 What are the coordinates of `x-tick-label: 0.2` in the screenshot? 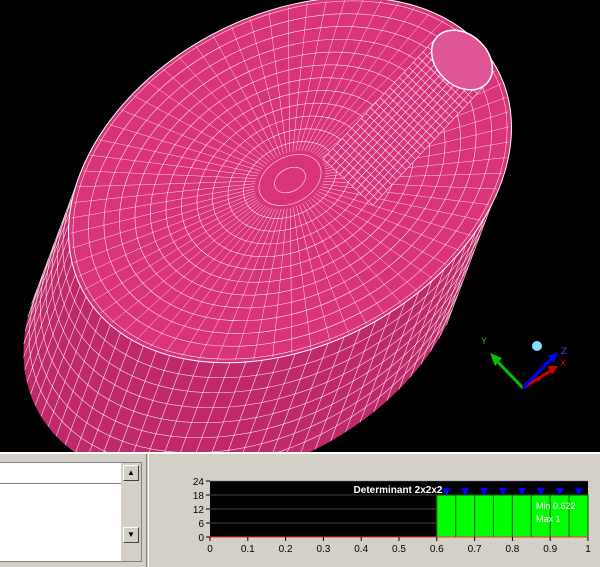 It's located at (286, 549).